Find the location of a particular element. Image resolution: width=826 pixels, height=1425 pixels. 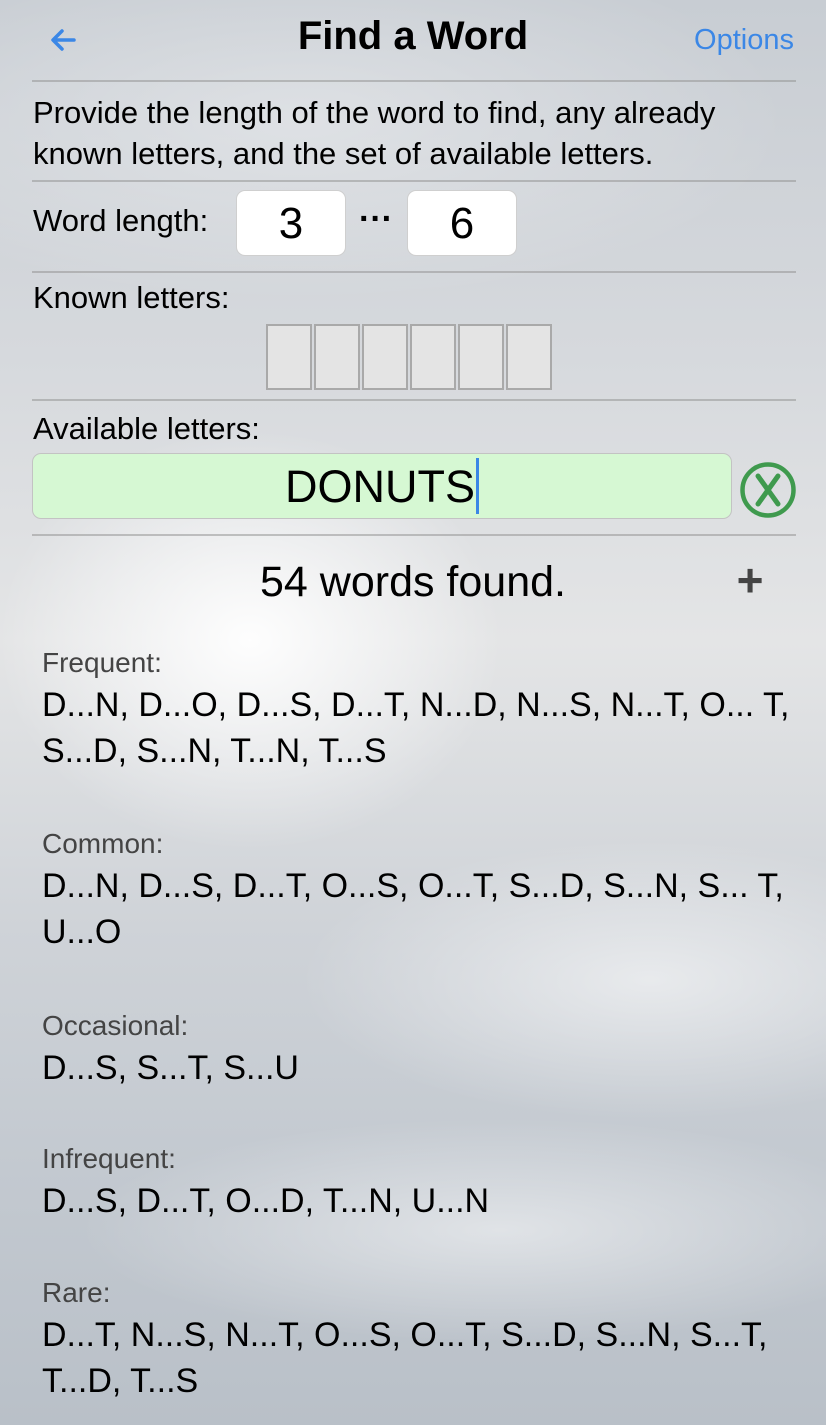

available-letters-label: Available letters: is located at coordinates (146, 428).